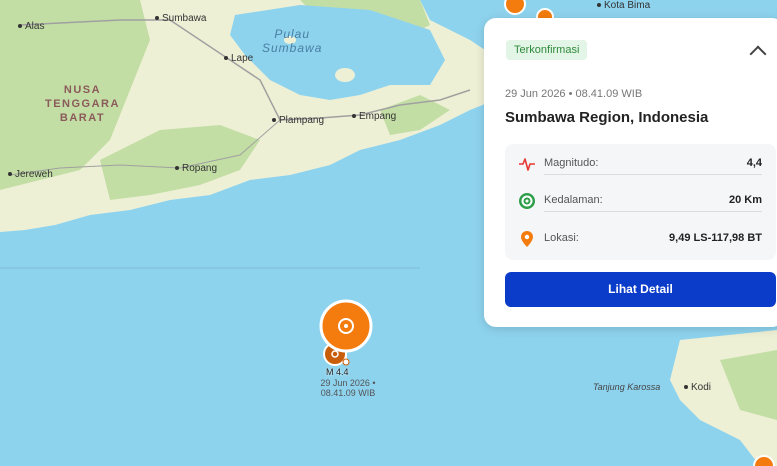 The height and width of the screenshot is (466, 777). I want to click on target-icon, so click(527, 201).